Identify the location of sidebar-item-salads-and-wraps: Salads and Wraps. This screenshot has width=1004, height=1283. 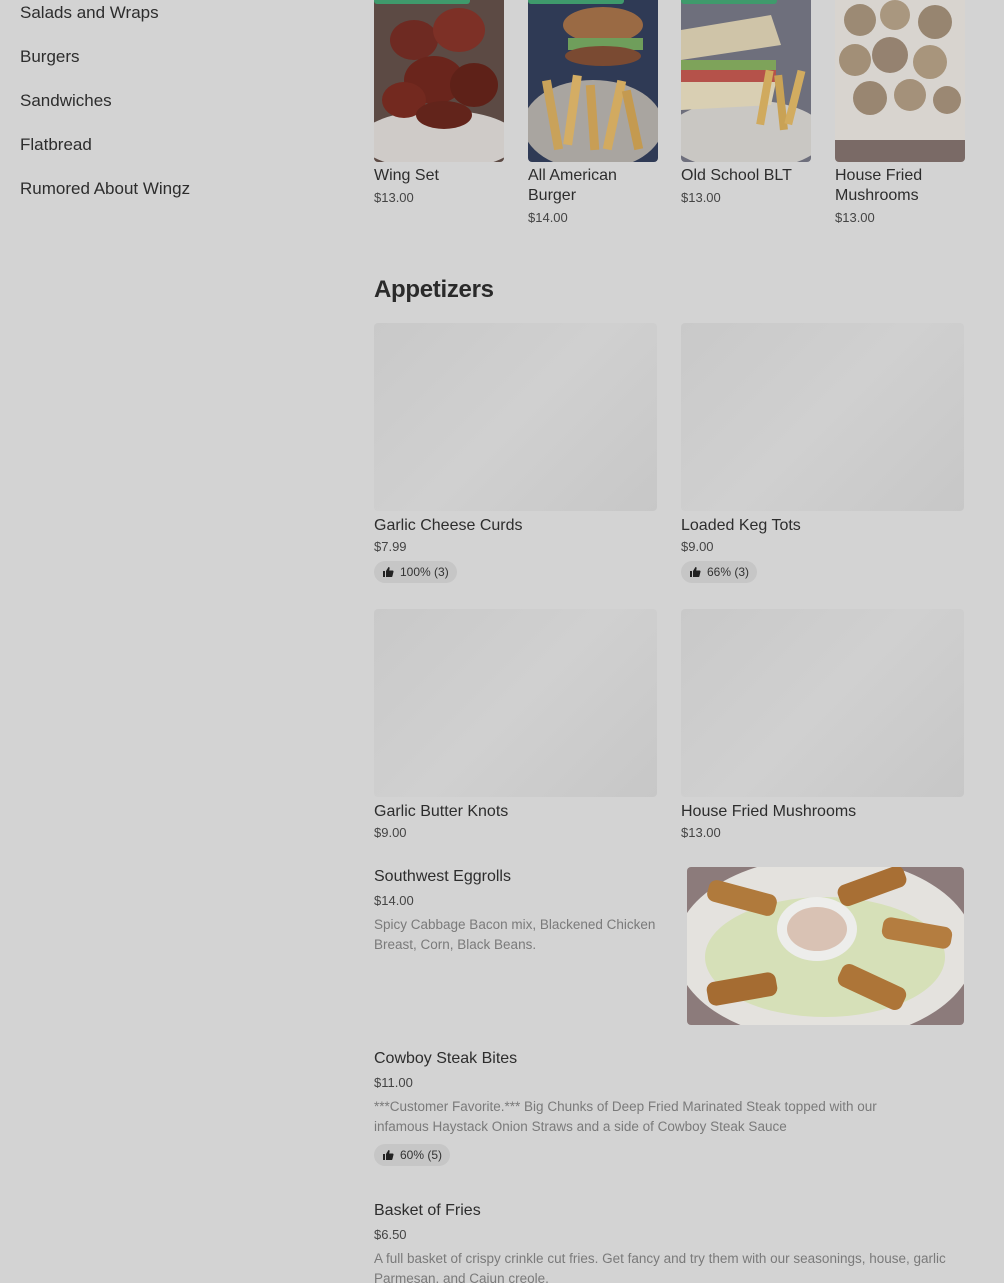
(170, 23).